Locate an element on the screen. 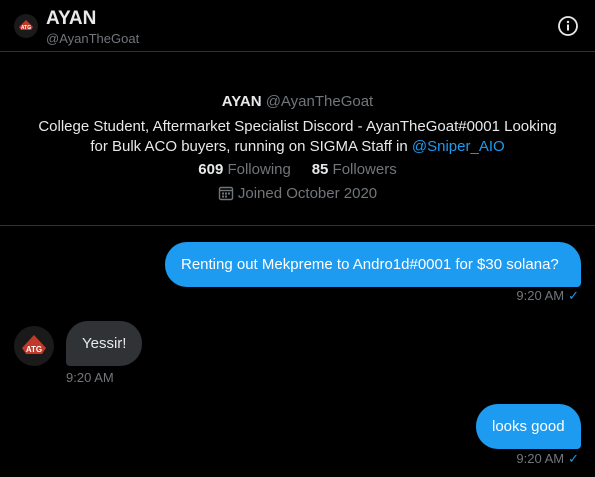 The width and height of the screenshot is (595, 477). message-text: Yessir! is located at coordinates (104, 343).